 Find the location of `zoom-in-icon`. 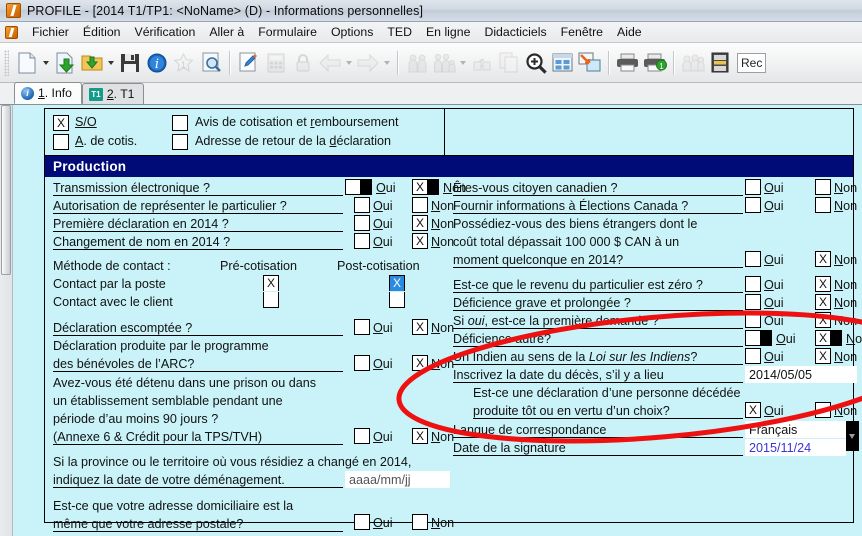

zoom-in-icon is located at coordinates (535, 62).